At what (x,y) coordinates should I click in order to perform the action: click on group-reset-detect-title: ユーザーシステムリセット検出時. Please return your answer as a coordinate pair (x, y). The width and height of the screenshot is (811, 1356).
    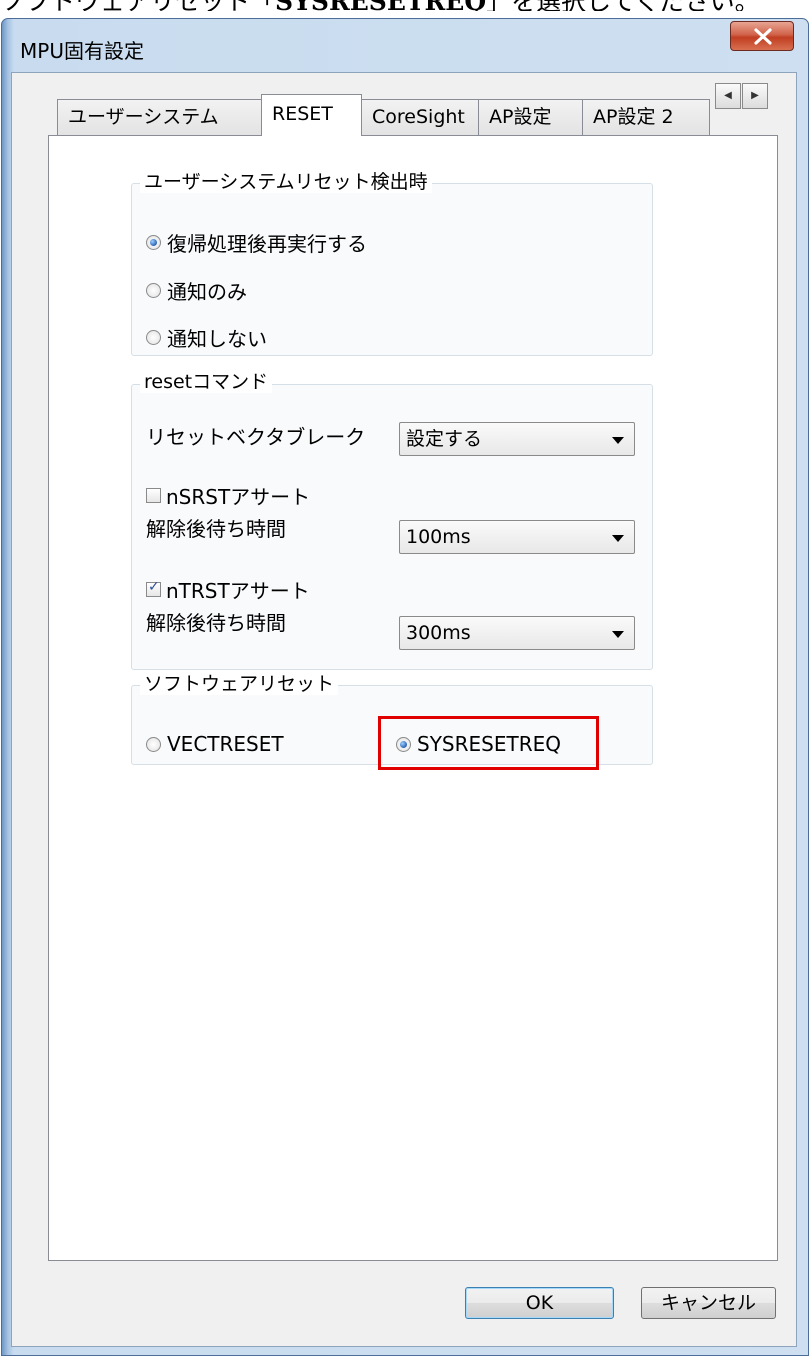
    Looking at the image, I should click on (286, 182).